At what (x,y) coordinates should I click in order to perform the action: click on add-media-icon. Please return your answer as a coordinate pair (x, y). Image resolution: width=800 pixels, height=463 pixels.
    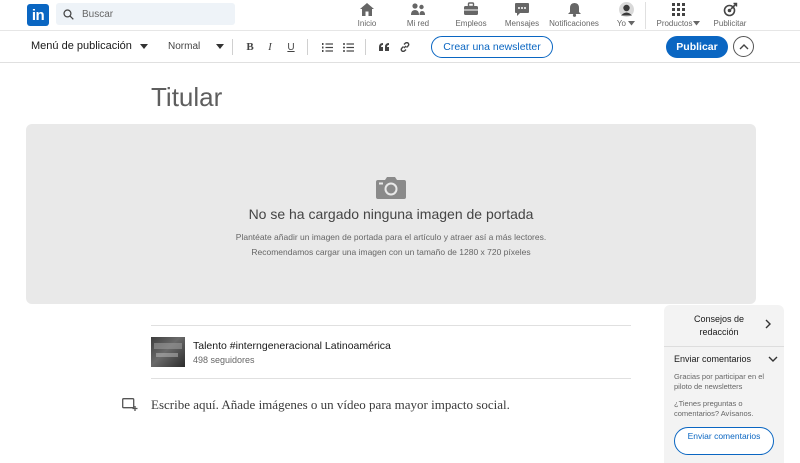
    Looking at the image, I should click on (130, 404).